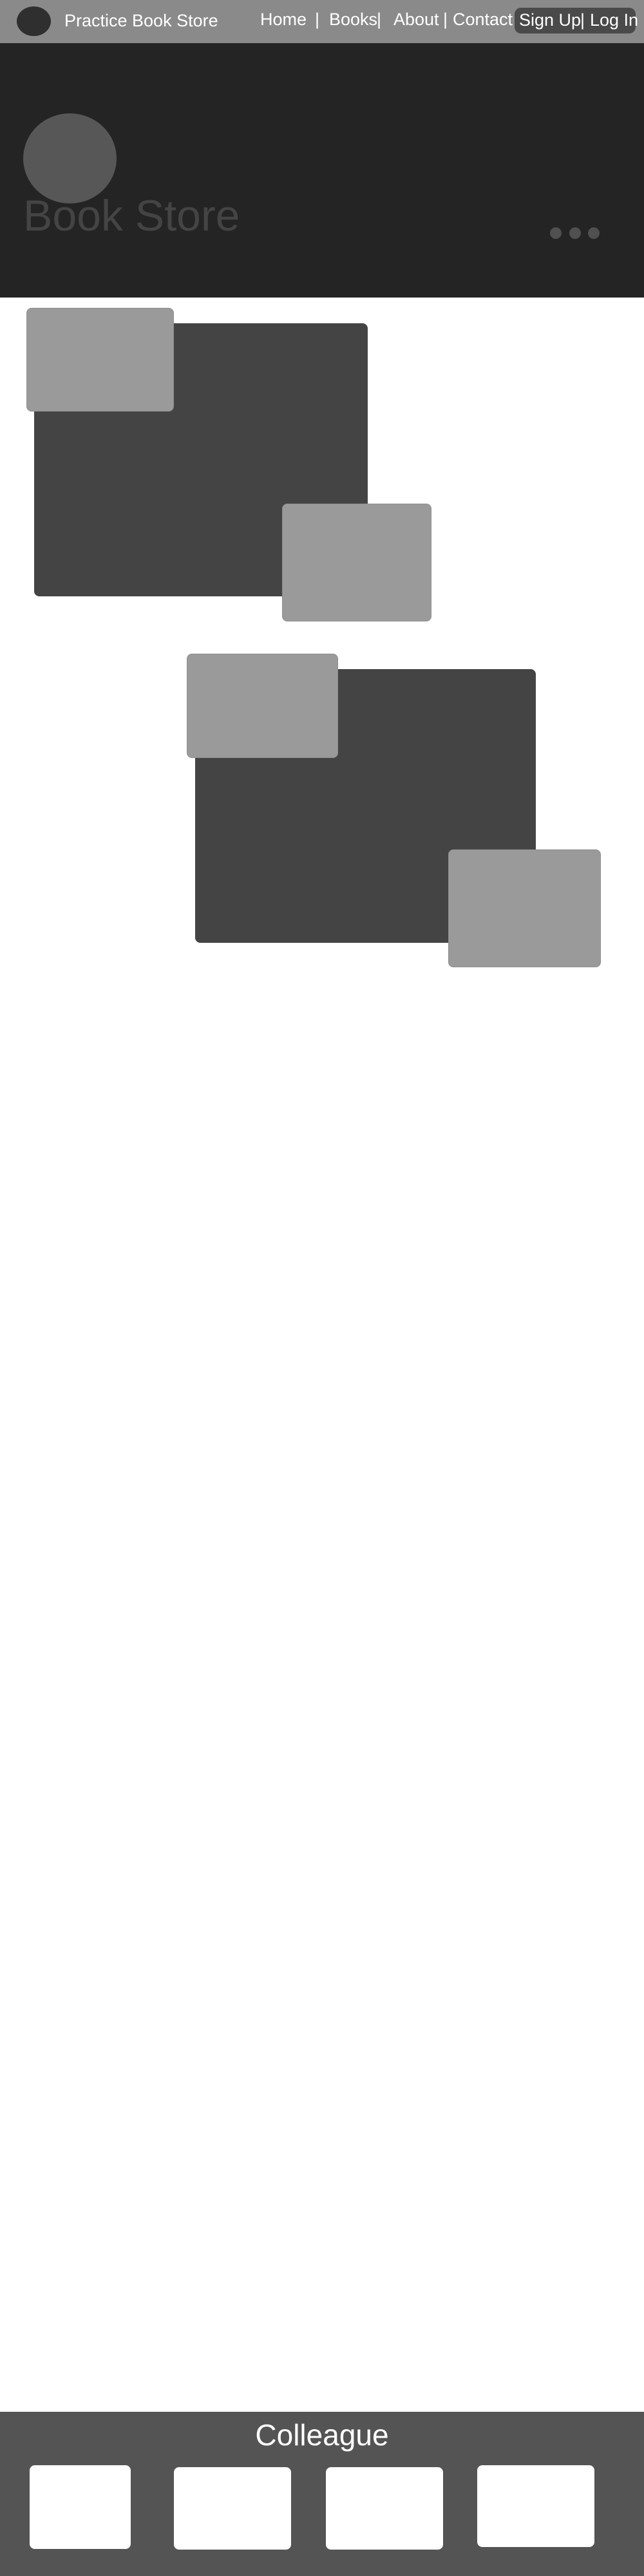  I want to click on content-card-thumb-1b, so click(356, 562).